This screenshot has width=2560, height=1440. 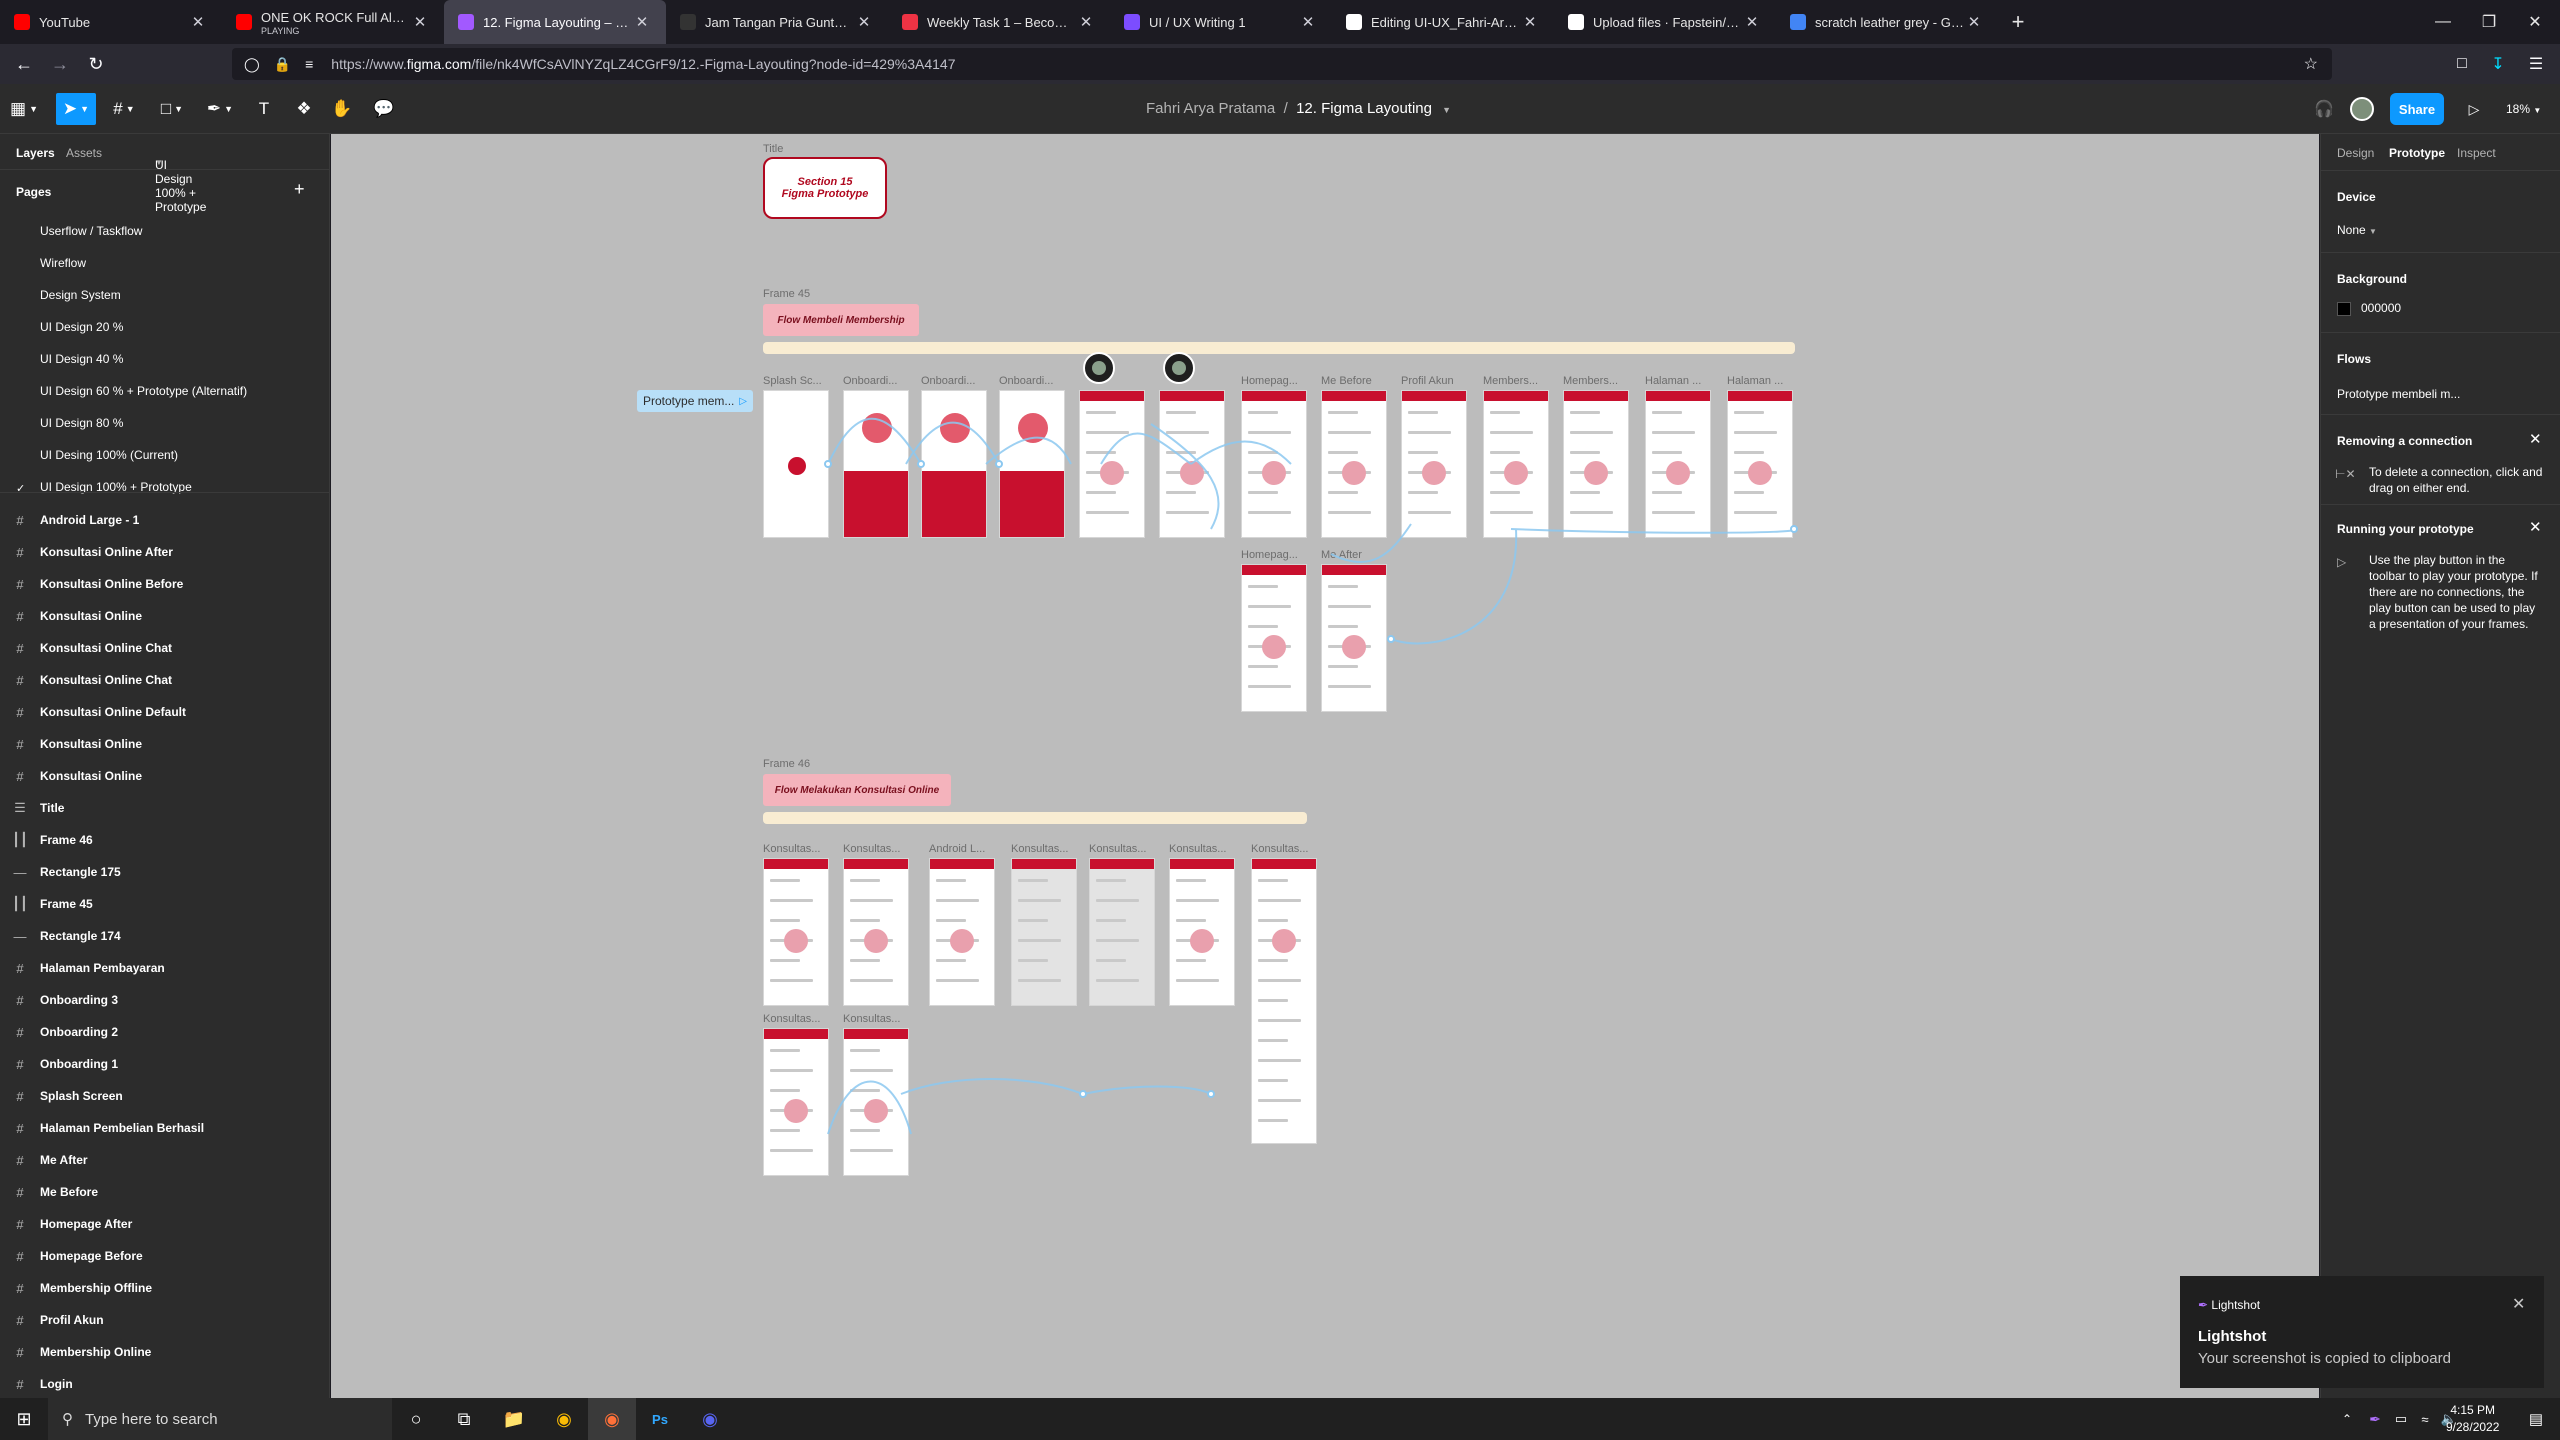 What do you see at coordinates (2362, 109) in the screenshot?
I see `avatar` at bounding box center [2362, 109].